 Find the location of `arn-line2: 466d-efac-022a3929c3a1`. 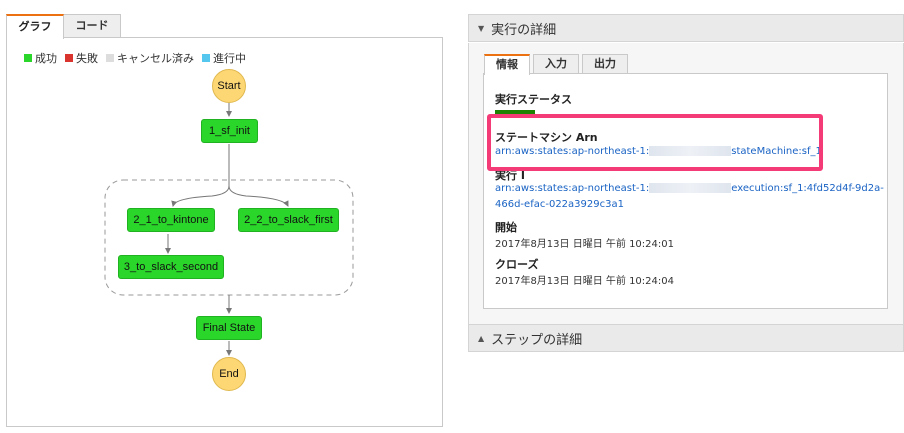

arn-line2: 466d-efac-022a3929c3a1 is located at coordinates (559, 204).